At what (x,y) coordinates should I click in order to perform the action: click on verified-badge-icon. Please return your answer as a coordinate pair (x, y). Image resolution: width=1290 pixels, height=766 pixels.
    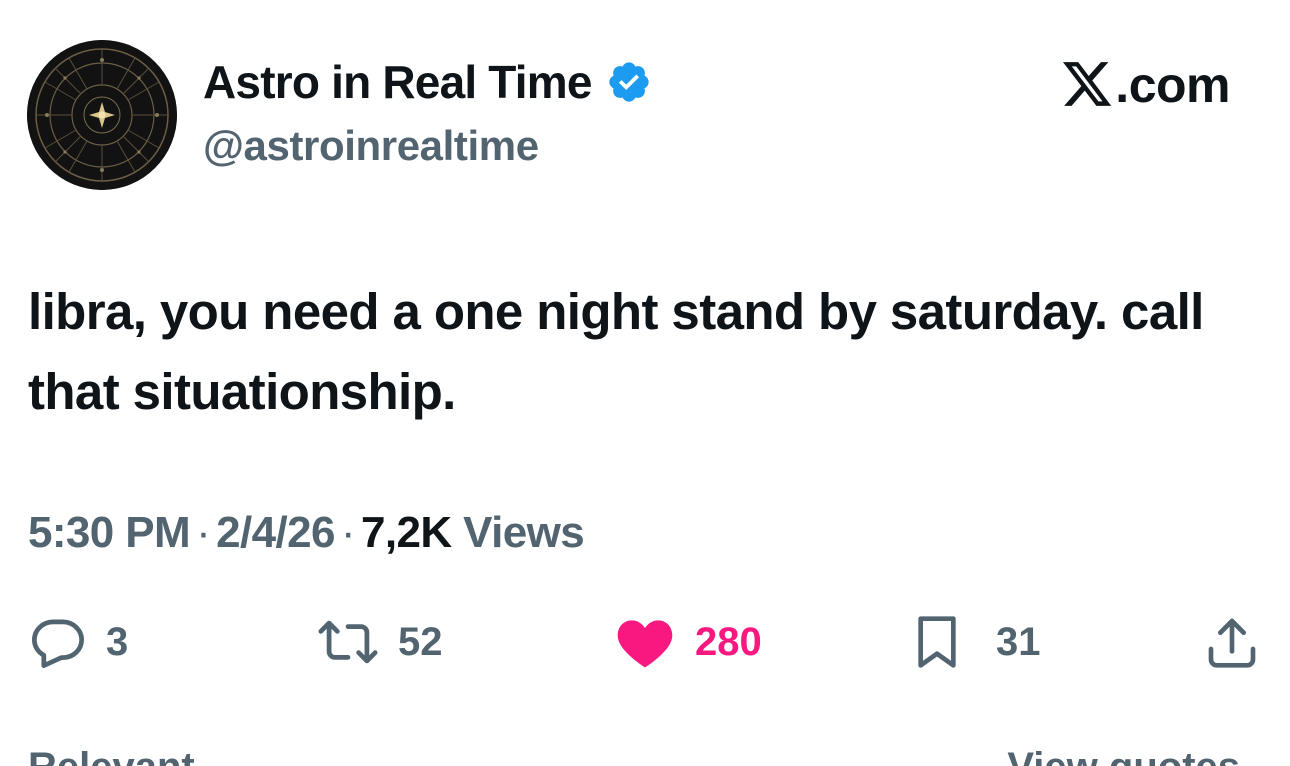
    Looking at the image, I should click on (629, 82).